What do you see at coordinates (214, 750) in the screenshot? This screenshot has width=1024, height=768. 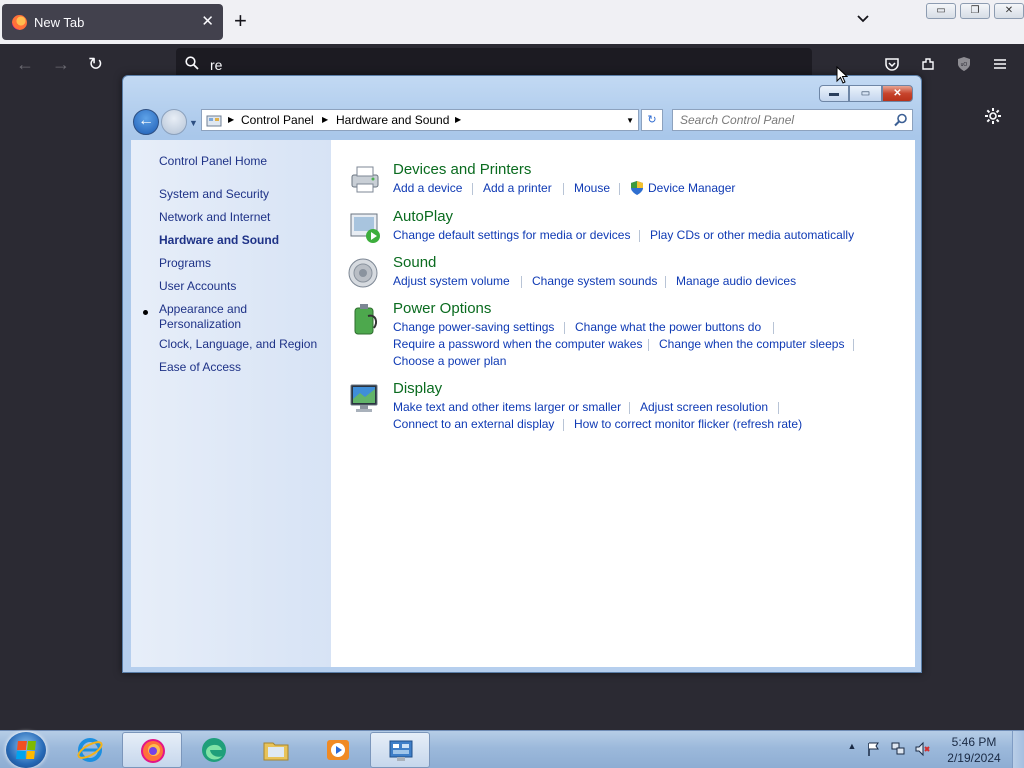 I see `taskbar-edge` at bounding box center [214, 750].